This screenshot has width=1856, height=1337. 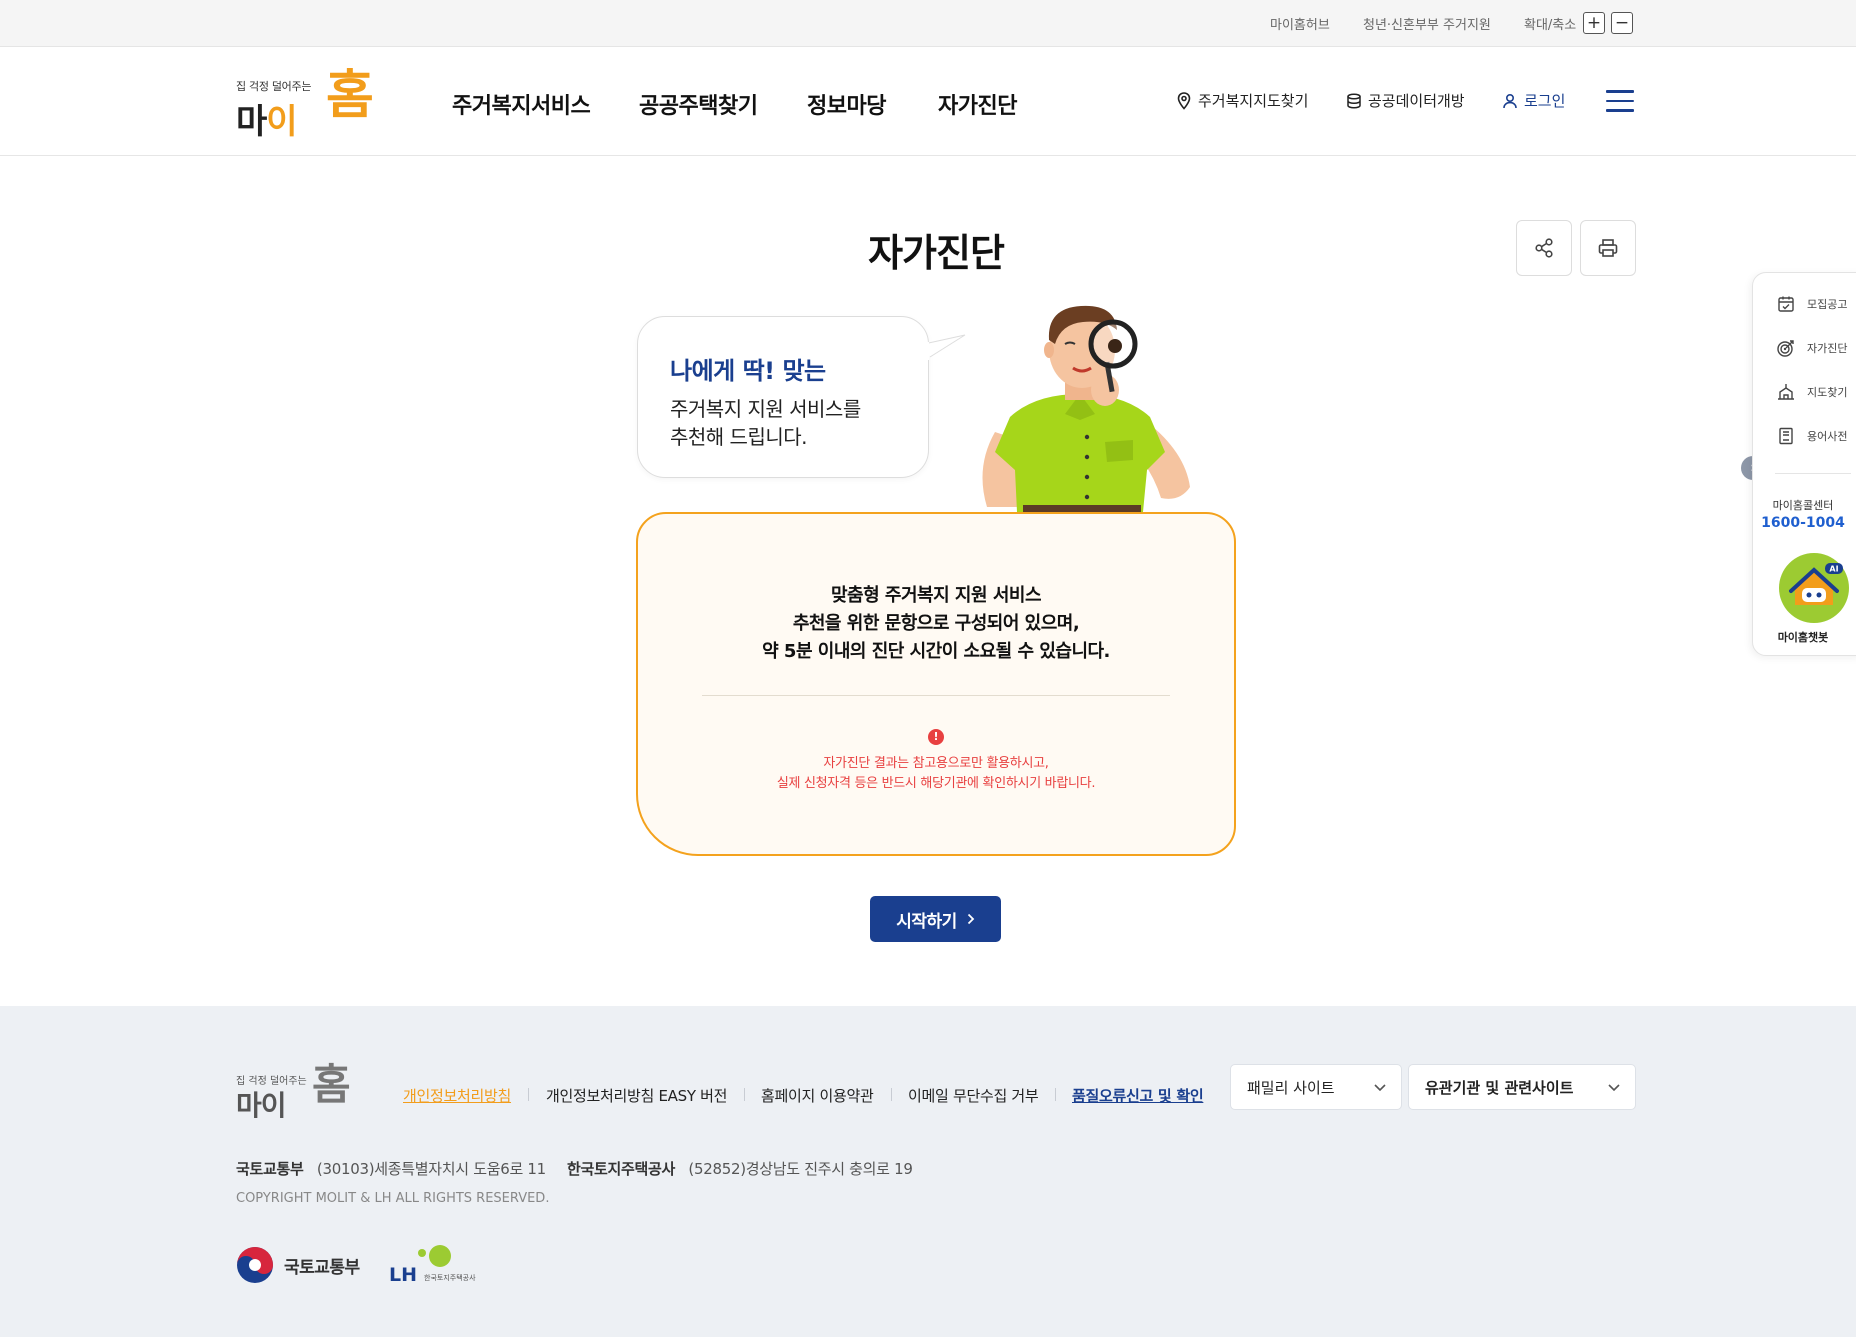 What do you see at coordinates (1354, 100) in the screenshot?
I see `database-icon` at bounding box center [1354, 100].